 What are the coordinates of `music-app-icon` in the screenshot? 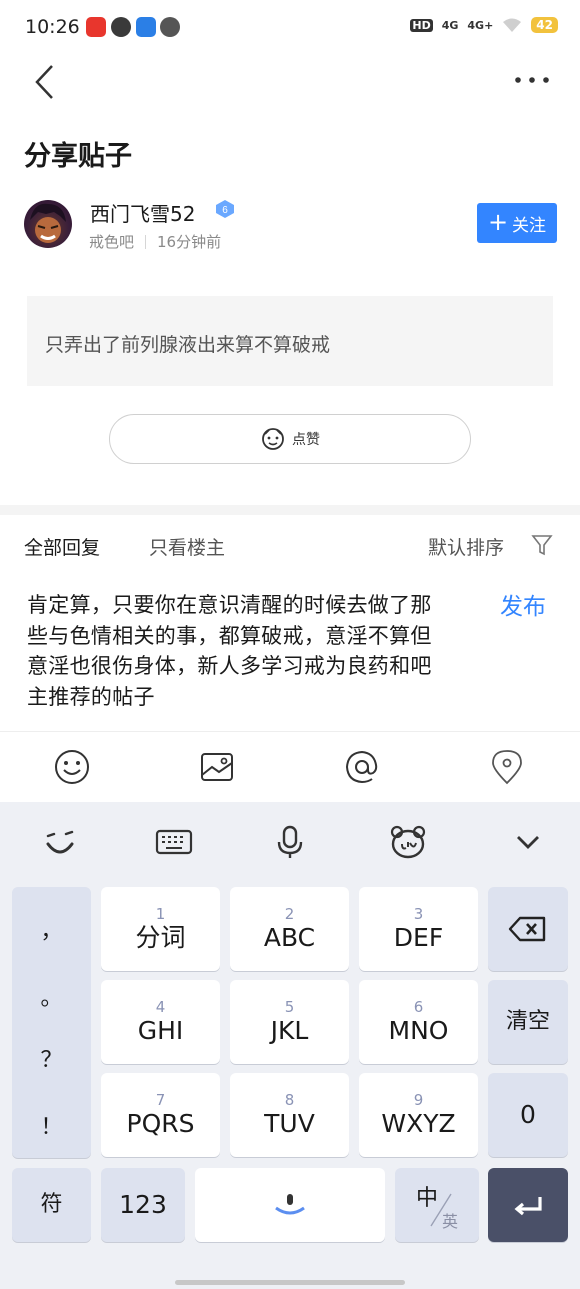 It's located at (96, 27).